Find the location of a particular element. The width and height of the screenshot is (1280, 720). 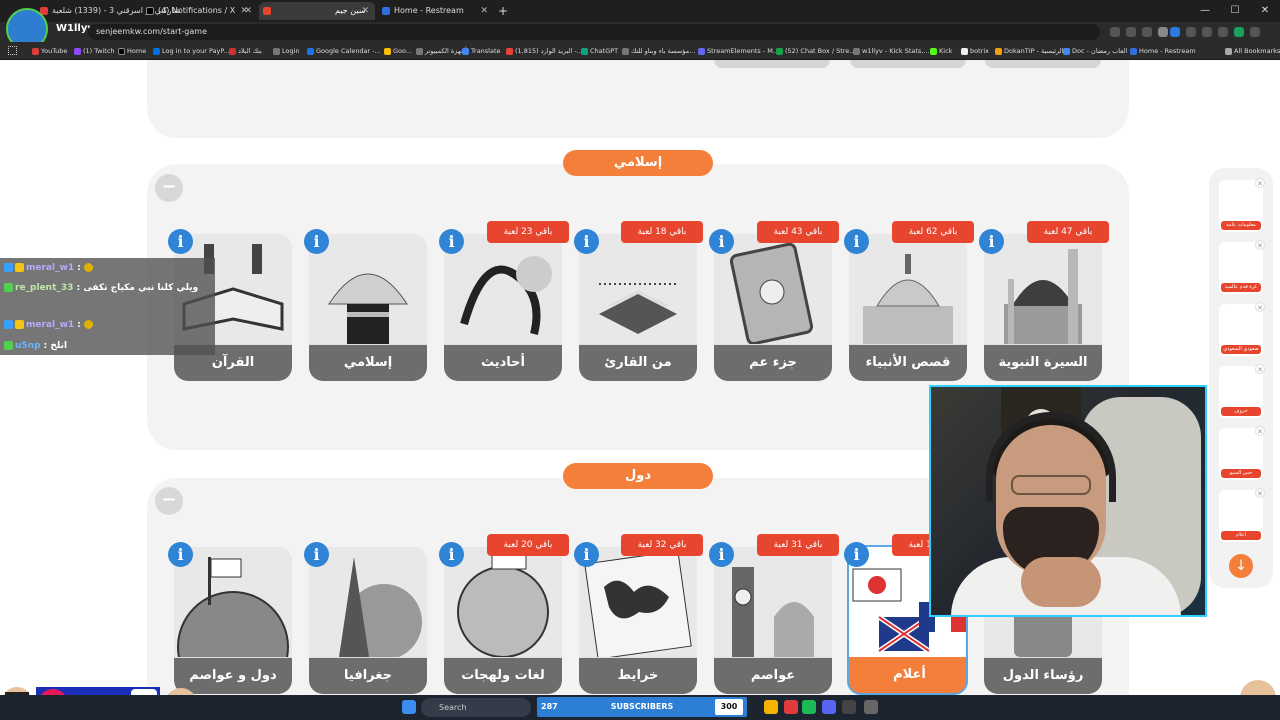

close-window-button: ✕ is located at coordinates (1265, 11).